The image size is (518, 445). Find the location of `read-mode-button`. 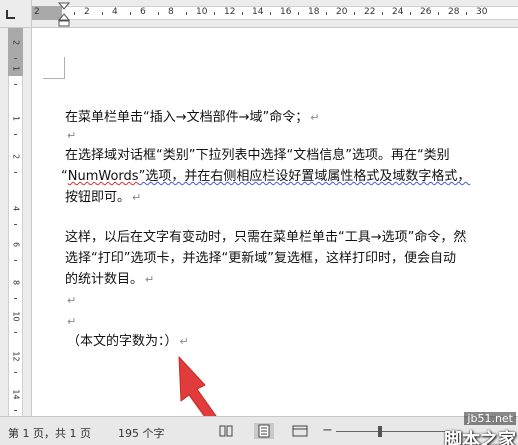

read-mode-button is located at coordinates (226, 431).